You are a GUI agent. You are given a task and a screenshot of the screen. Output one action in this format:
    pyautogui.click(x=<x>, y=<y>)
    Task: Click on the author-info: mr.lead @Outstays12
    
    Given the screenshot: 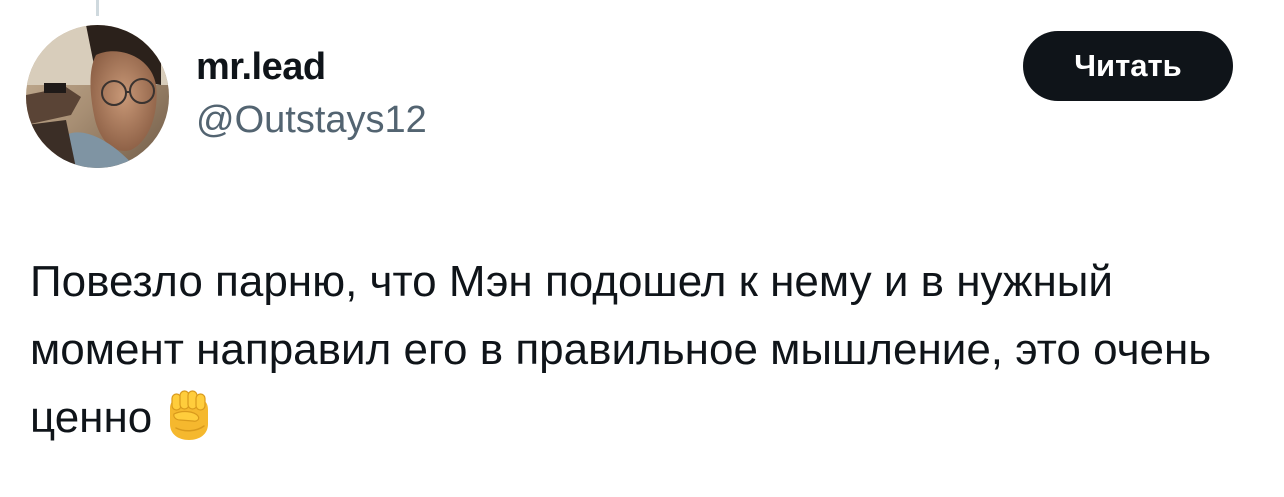 What is the action you would take?
    pyautogui.click(x=311, y=93)
    